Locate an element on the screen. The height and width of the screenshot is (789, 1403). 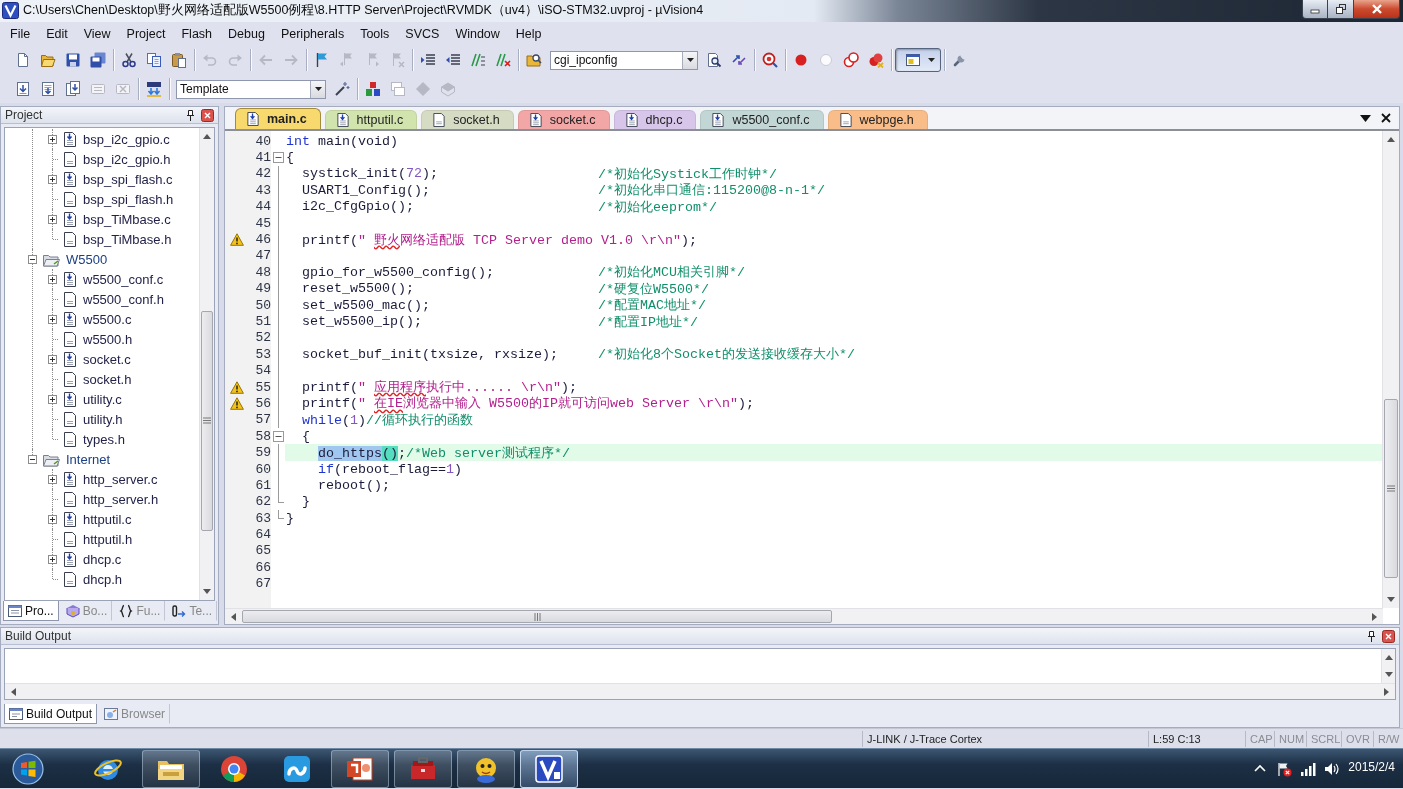
tree-node: bsp_i2c_gpio.c is located at coordinates (126, 139).